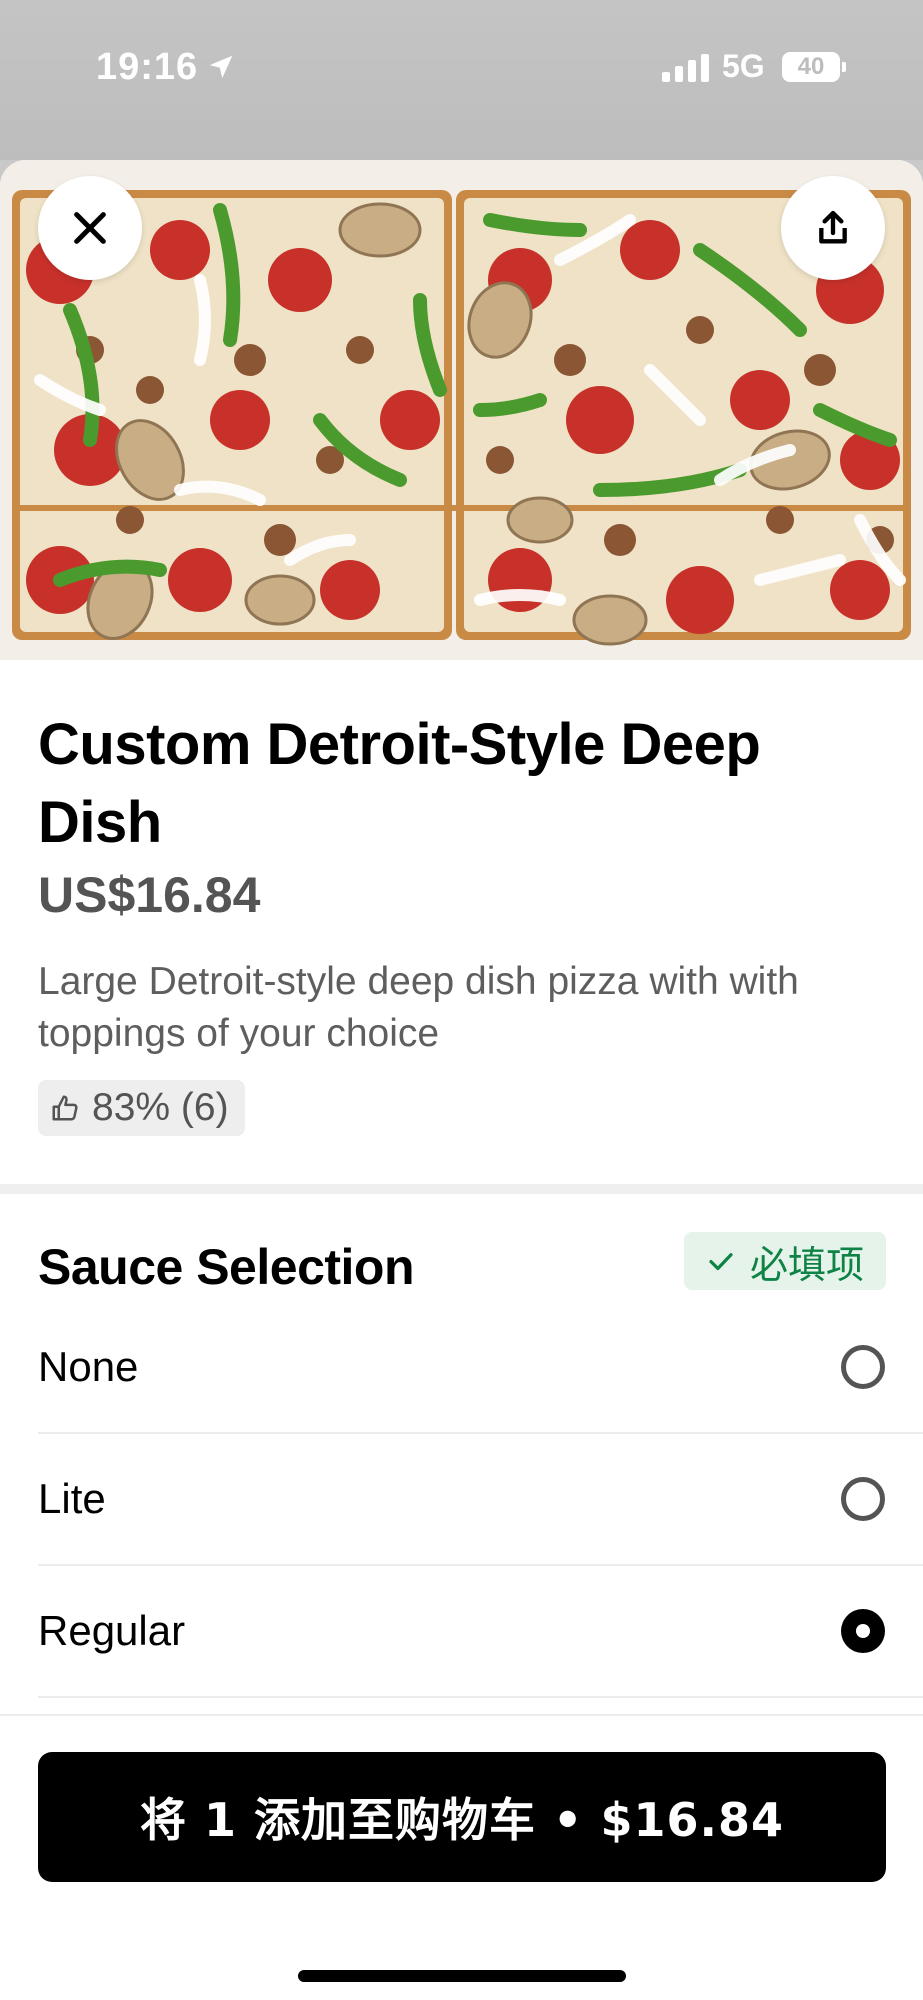 This screenshot has width=923, height=2000. Describe the element at coordinates (72, 1498) in the screenshot. I see `option-label: Lite` at that location.